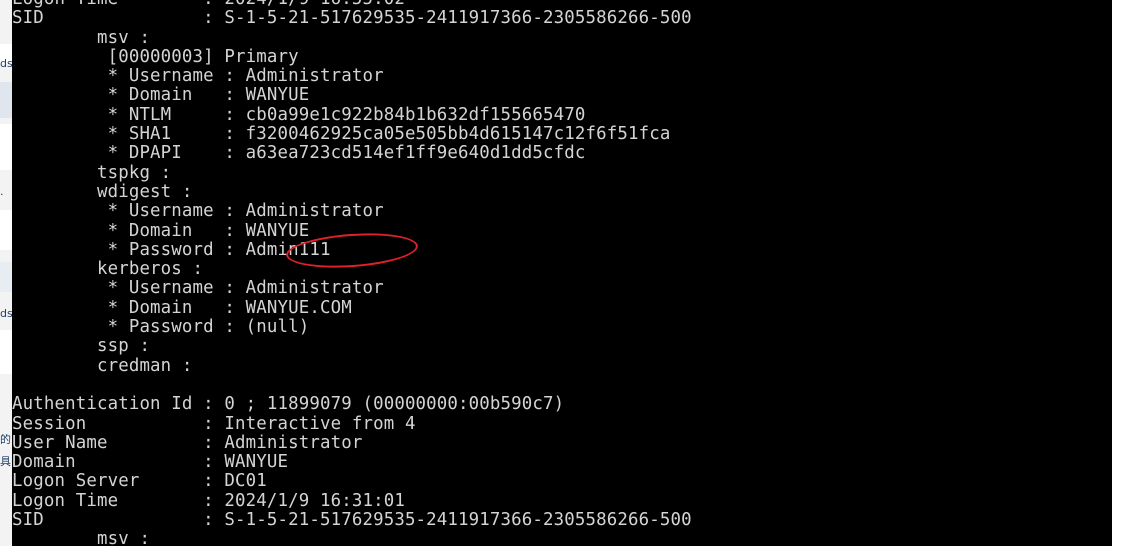  What do you see at coordinates (5, 462) in the screenshot?
I see `strip-glyph: 具` at bounding box center [5, 462].